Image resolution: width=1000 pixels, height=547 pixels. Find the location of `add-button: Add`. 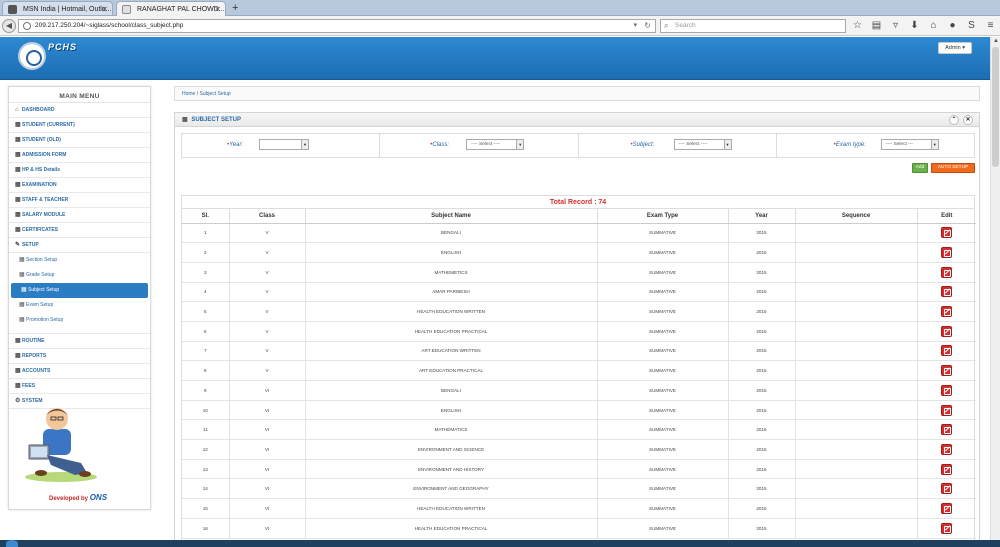

add-button: Add is located at coordinates (920, 168).